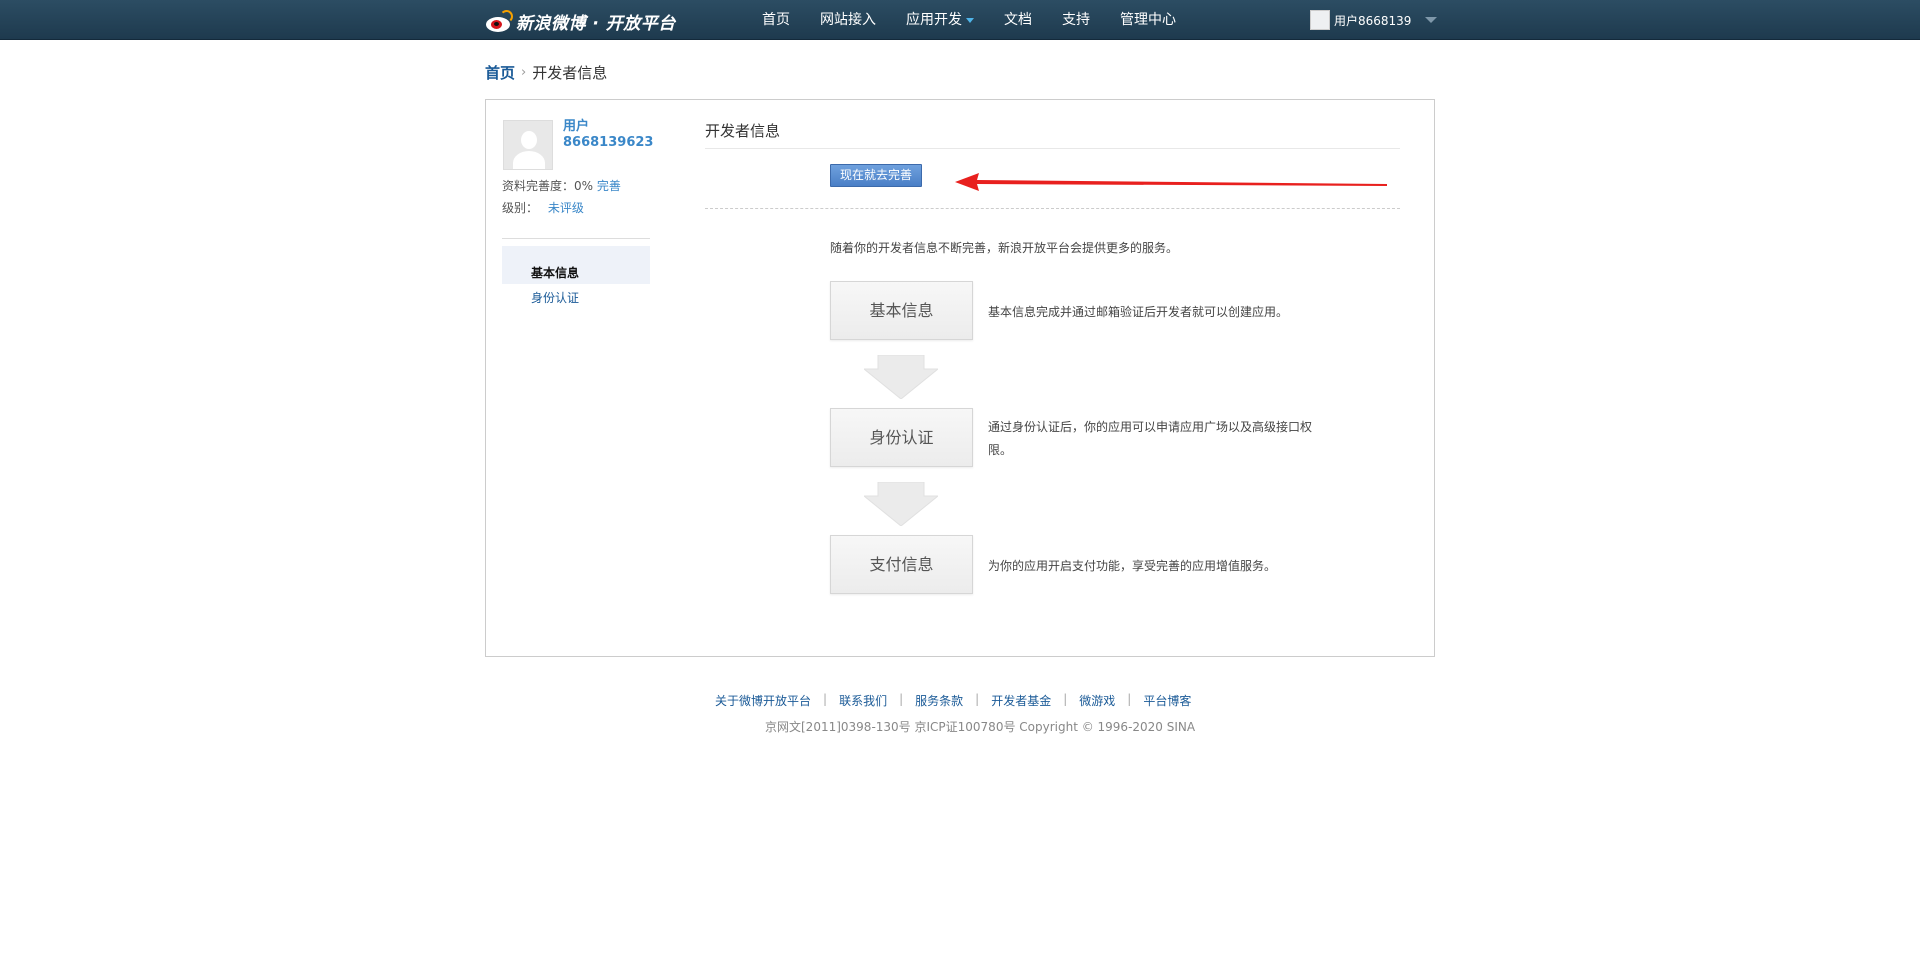 The image size is (1920, 975). What do you see at coordinates (548, 186) in the screenshot?
I see `completeness-label: 资料完善度：0%` at bounding box center [548, 186].